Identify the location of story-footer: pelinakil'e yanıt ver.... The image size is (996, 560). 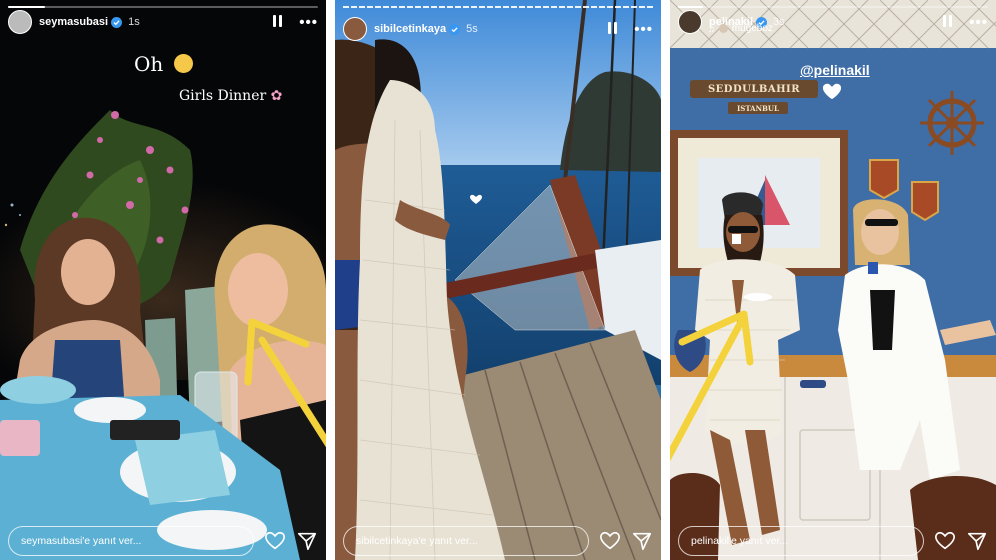
(833, 541).